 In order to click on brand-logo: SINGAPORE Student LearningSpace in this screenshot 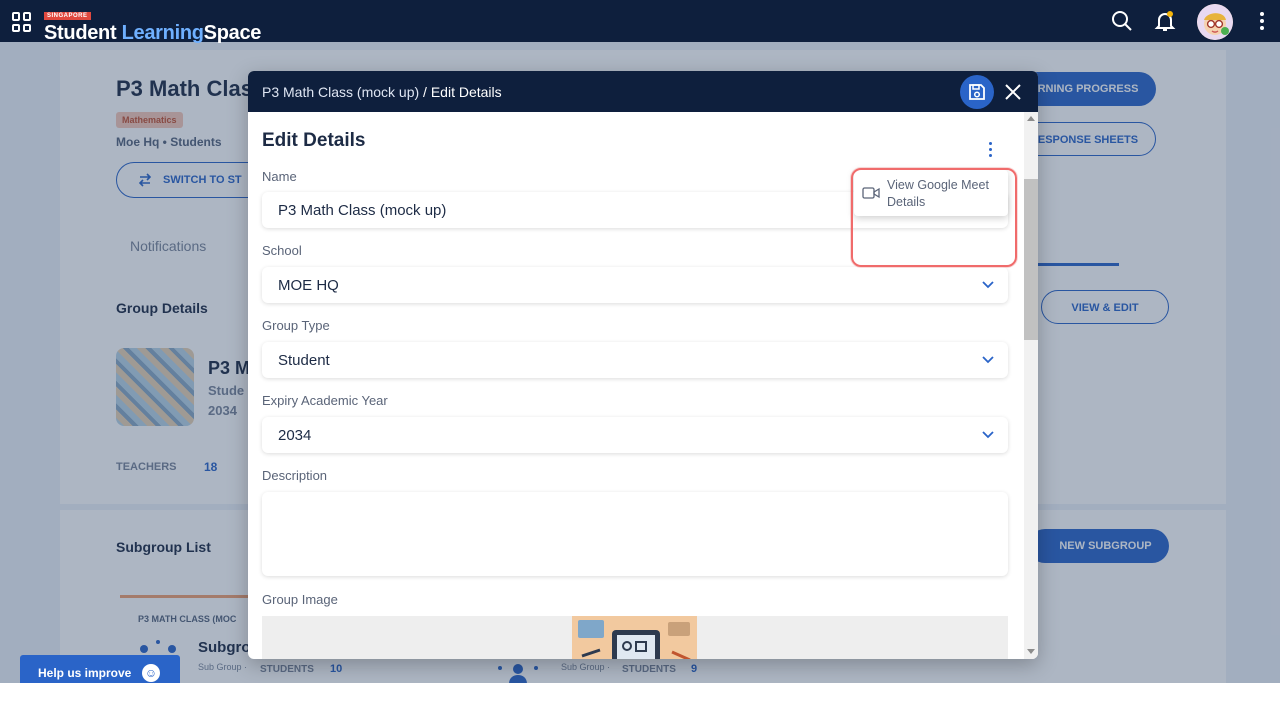, I will do `click(152, 24)`.